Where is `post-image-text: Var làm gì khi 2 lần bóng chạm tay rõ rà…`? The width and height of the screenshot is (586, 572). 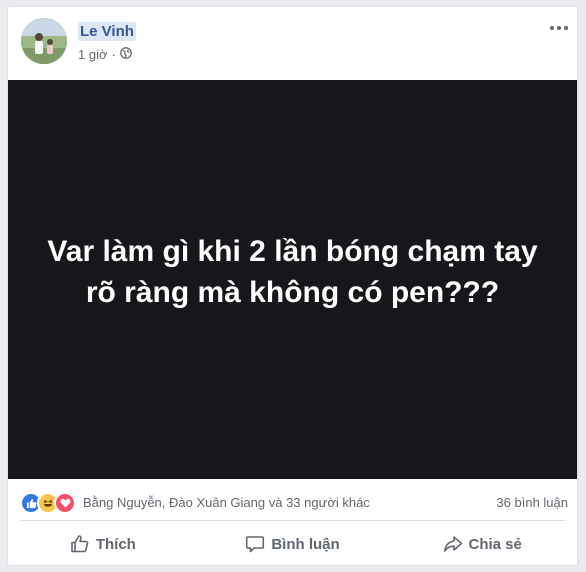
post-image-text: Var làm gì khi 2 lần bóng chạm tay rõ rà… is located at coordinates (292, 271).